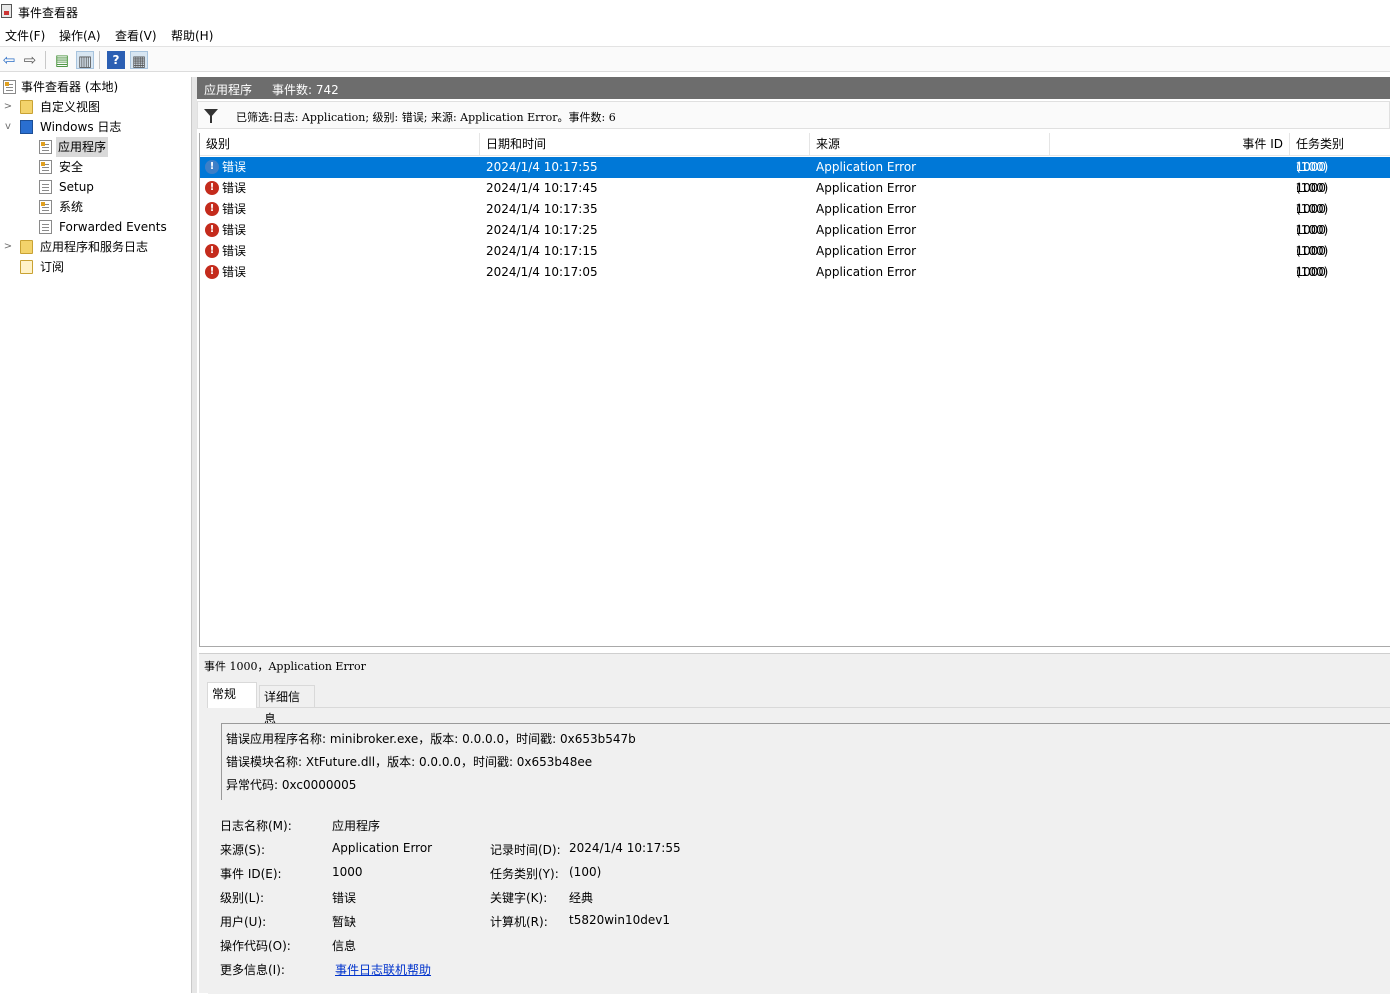 The height and width of the screenshot is (994, 1390). I want to click on column-header-event-id: 事件 ID, so click(1170, 144).